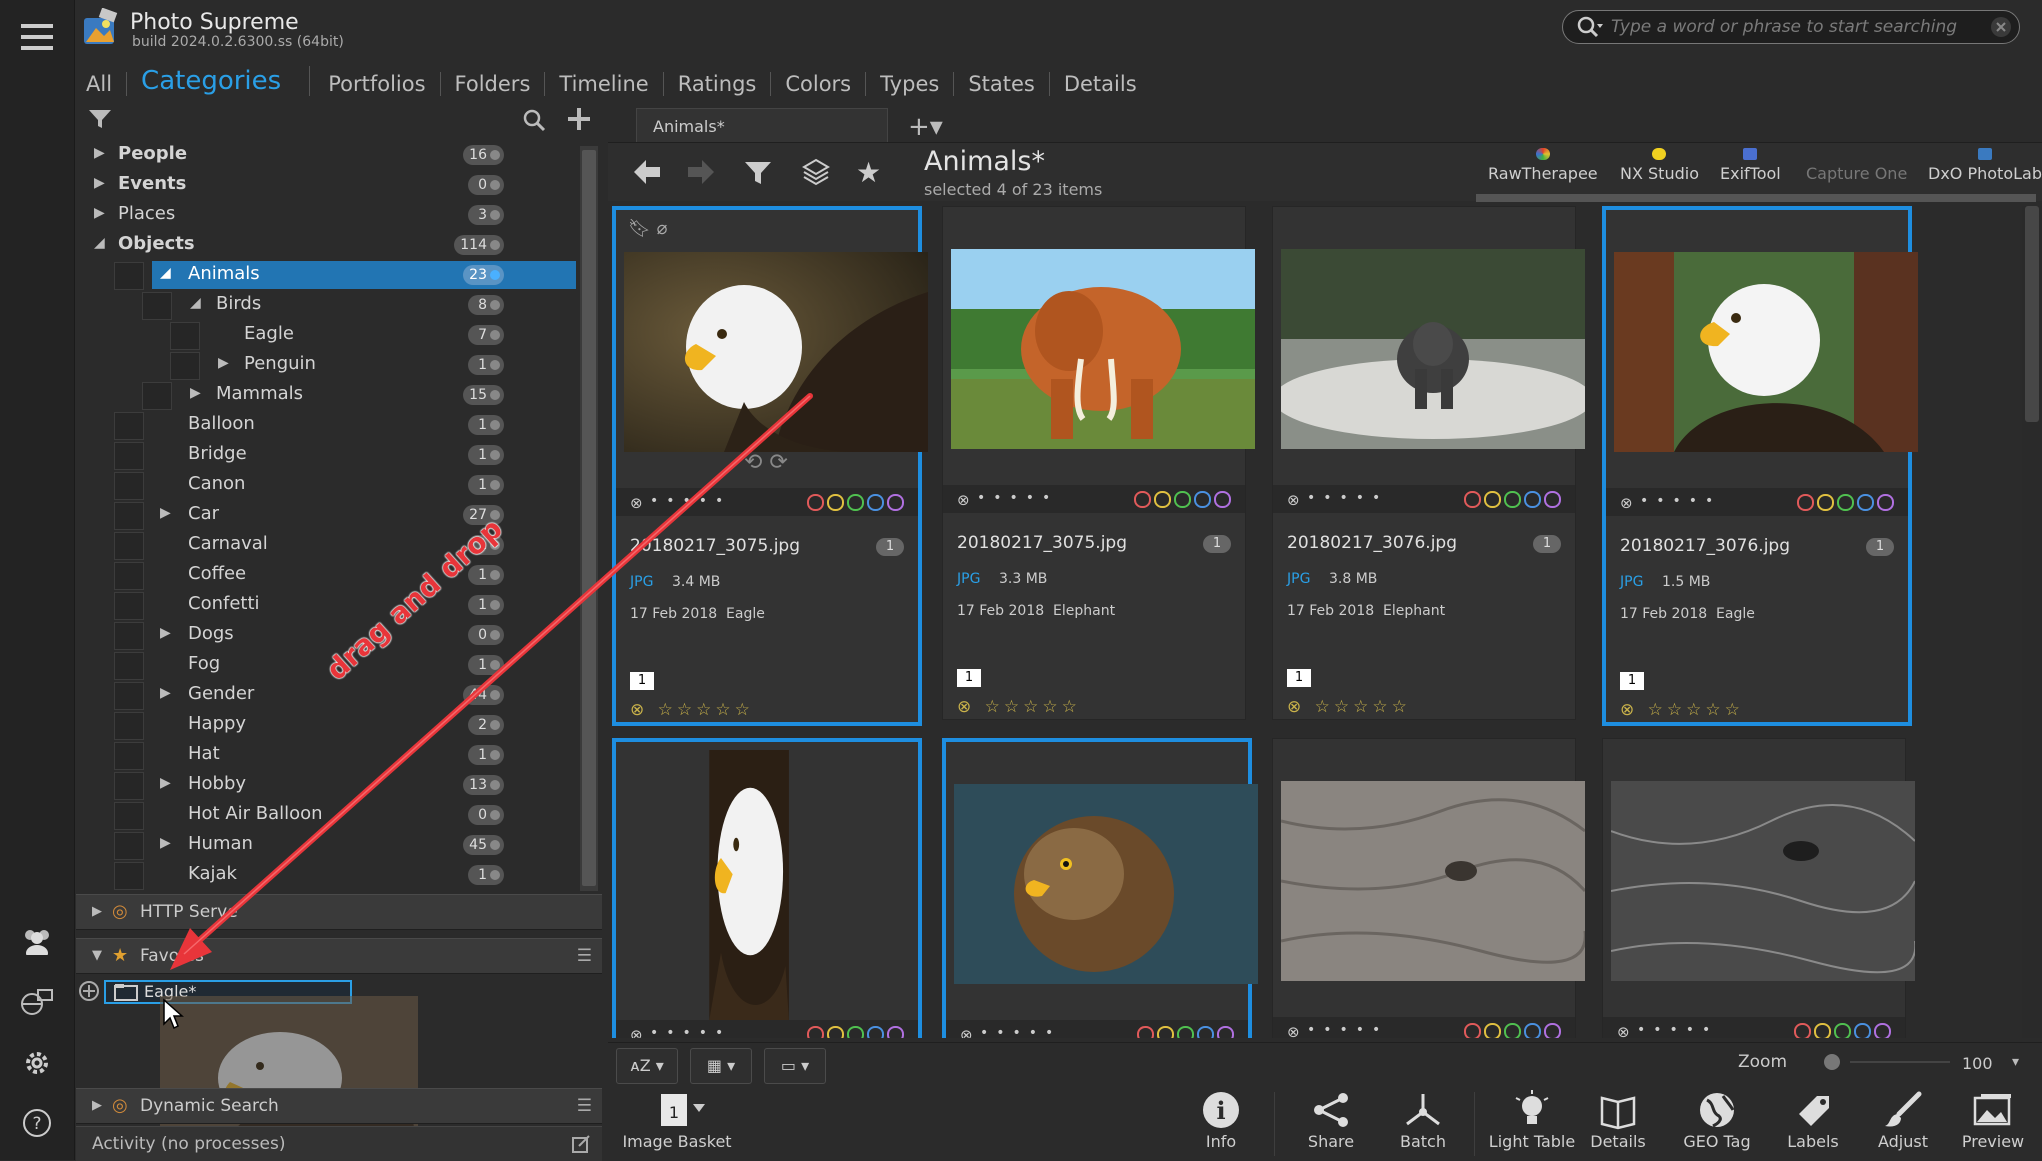 This screenshot has height=1161, width=2042. Describe the element at coordinates (326, 365) in the screenshot. I see `category-row: ▶ Penguin 1` at that location.